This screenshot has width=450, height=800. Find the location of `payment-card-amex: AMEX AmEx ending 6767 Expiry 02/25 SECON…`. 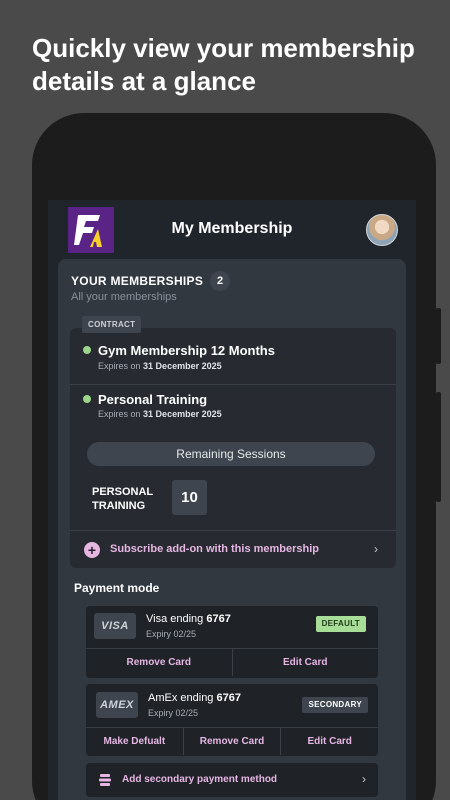

payment-card-amex: AMEX AmEx ending 6767 Expiry 02/25 SECON… is located at coordinates (232, 720).